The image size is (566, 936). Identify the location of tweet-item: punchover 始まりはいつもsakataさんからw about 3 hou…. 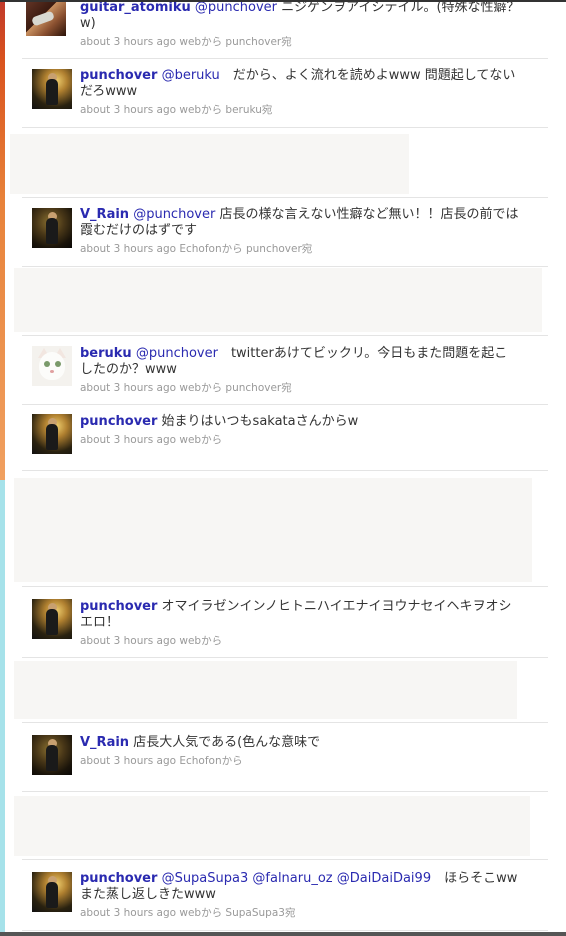
(285, 437).